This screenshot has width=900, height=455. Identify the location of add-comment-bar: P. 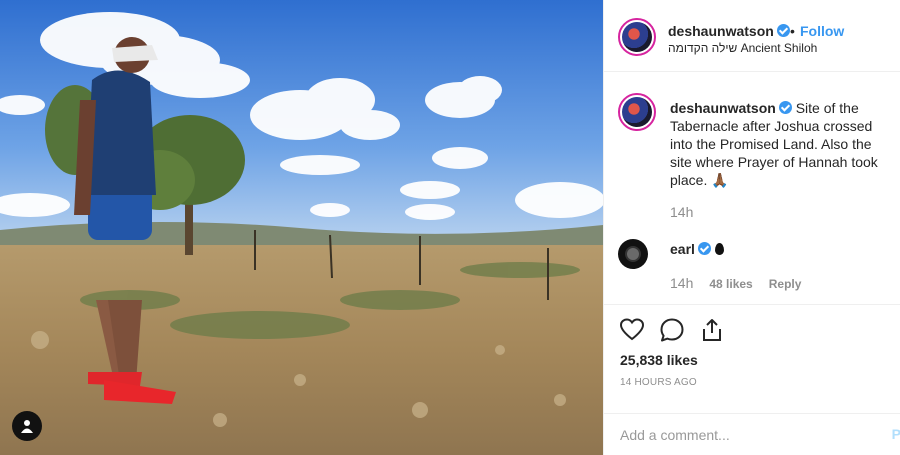
(752, 434).